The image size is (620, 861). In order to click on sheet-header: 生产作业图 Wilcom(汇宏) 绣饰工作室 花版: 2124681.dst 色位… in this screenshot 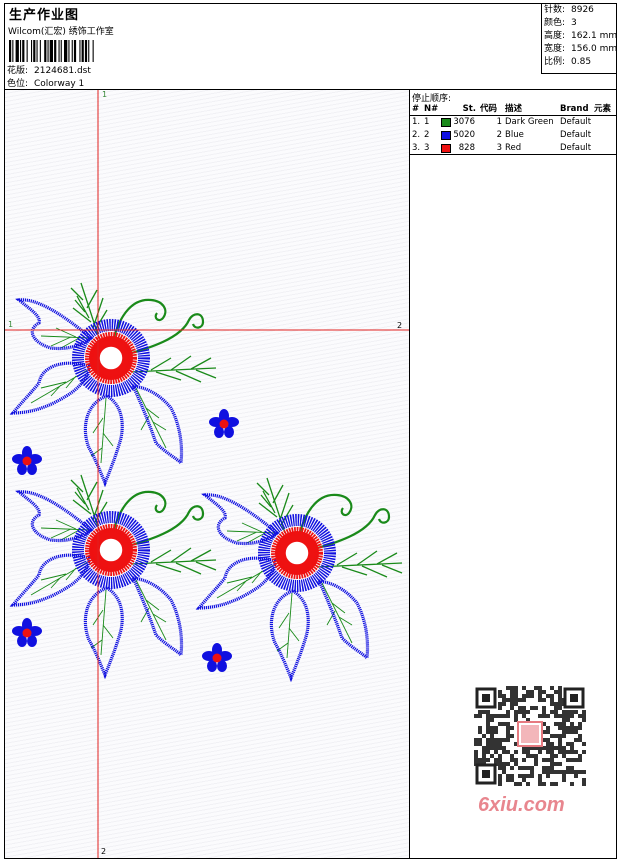, I will do `click(311, 47)`.